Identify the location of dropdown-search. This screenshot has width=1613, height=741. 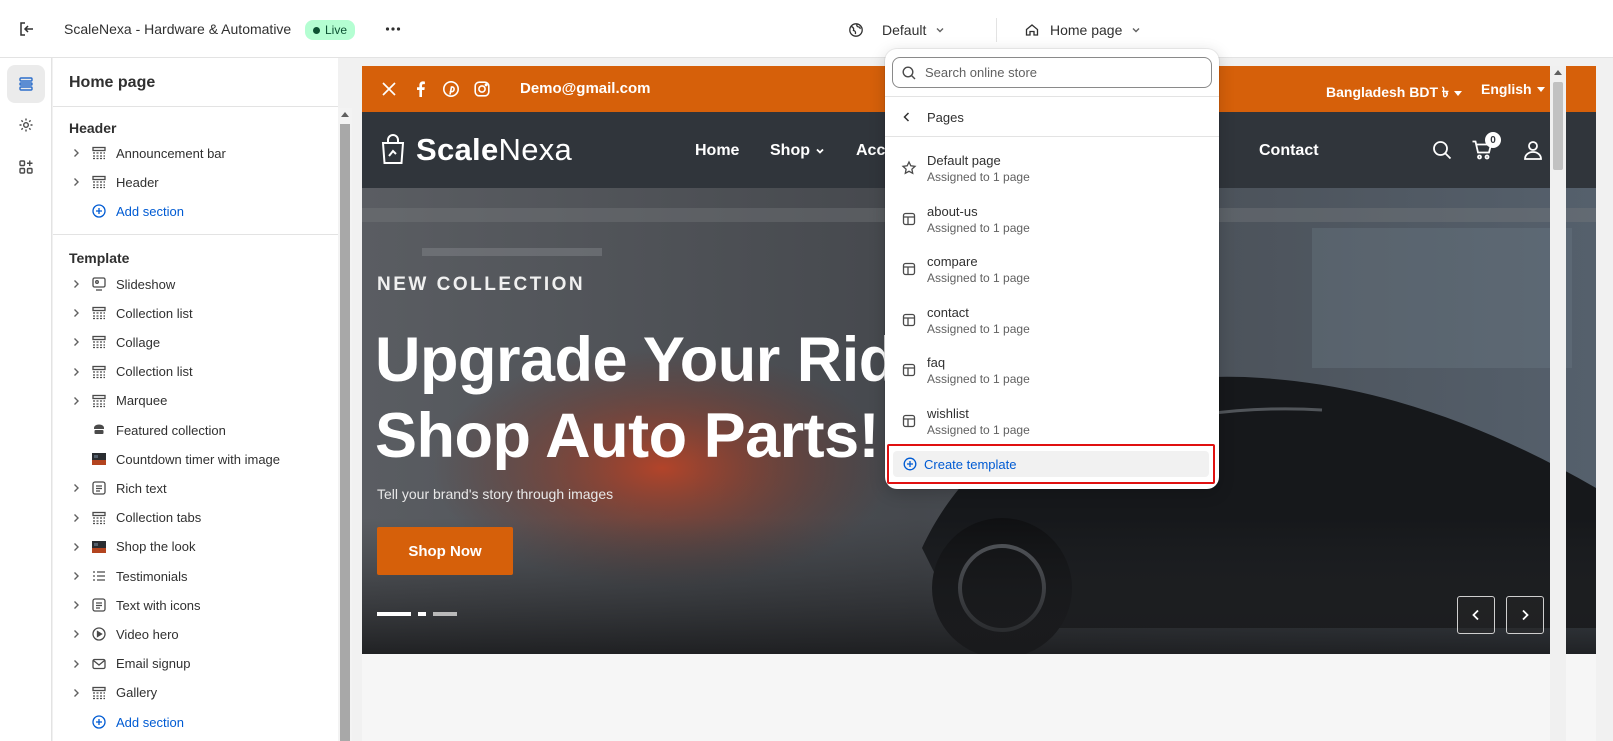
(1052, 72).